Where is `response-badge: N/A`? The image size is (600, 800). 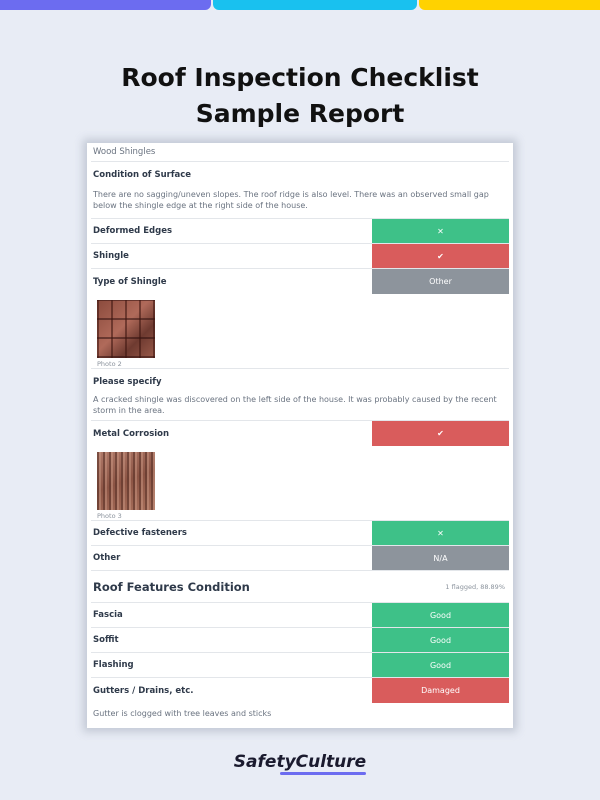
response-badge: N/A is located at coordinates (440, 558).